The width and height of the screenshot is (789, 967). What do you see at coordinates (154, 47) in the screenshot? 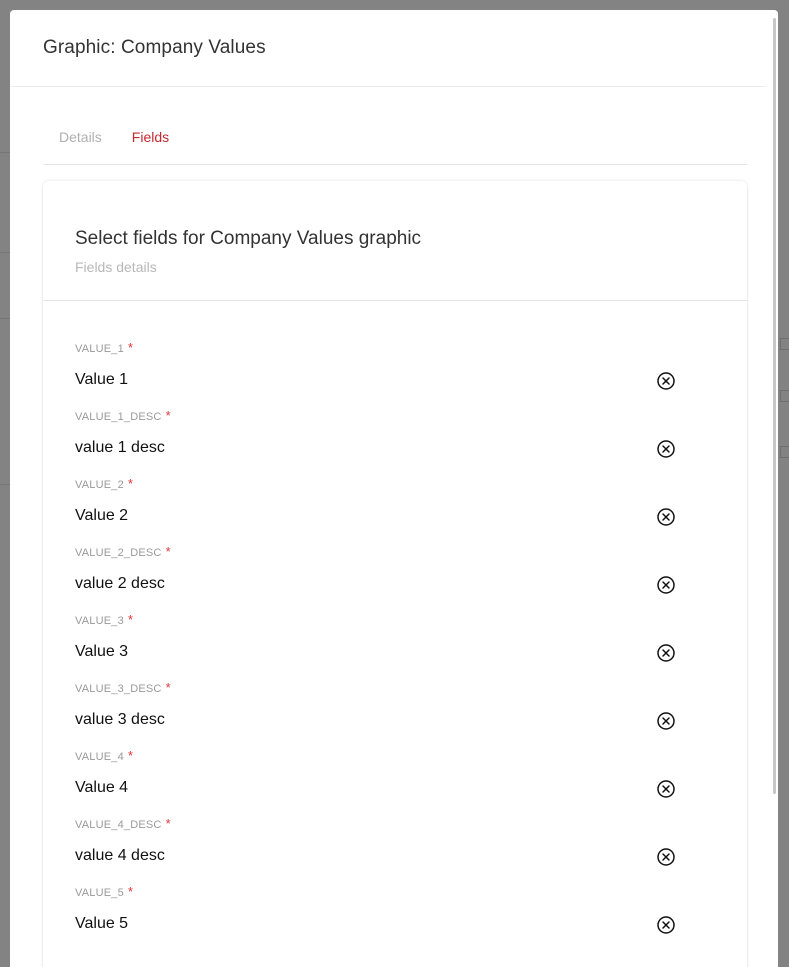
I see `modal-title: Graphic: Company Values` at bounding box center [154, 47].